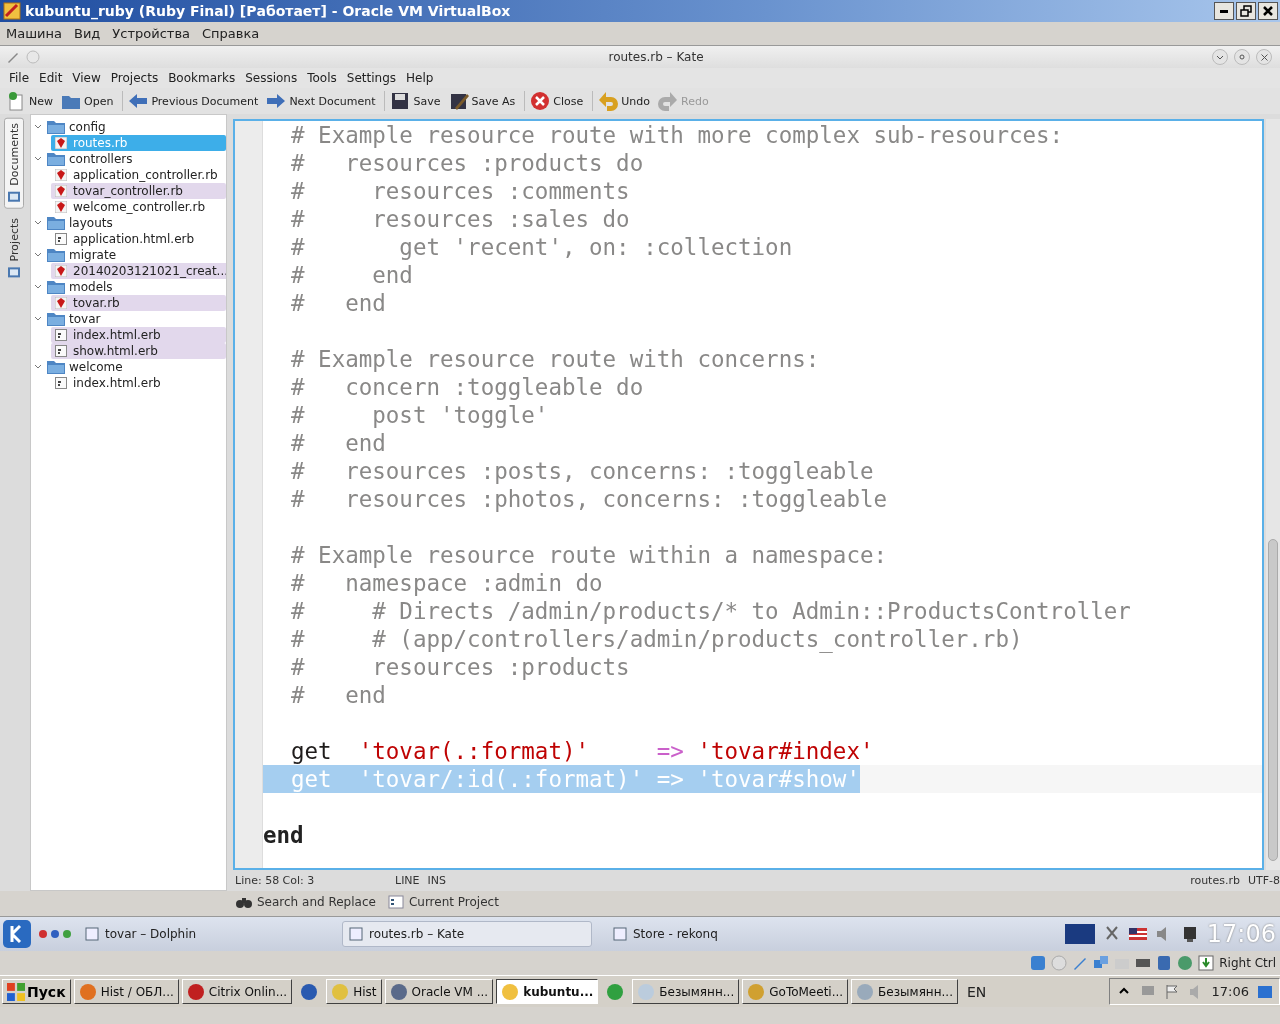  I want to click on menu-item: Sessions, so click(271, 78).